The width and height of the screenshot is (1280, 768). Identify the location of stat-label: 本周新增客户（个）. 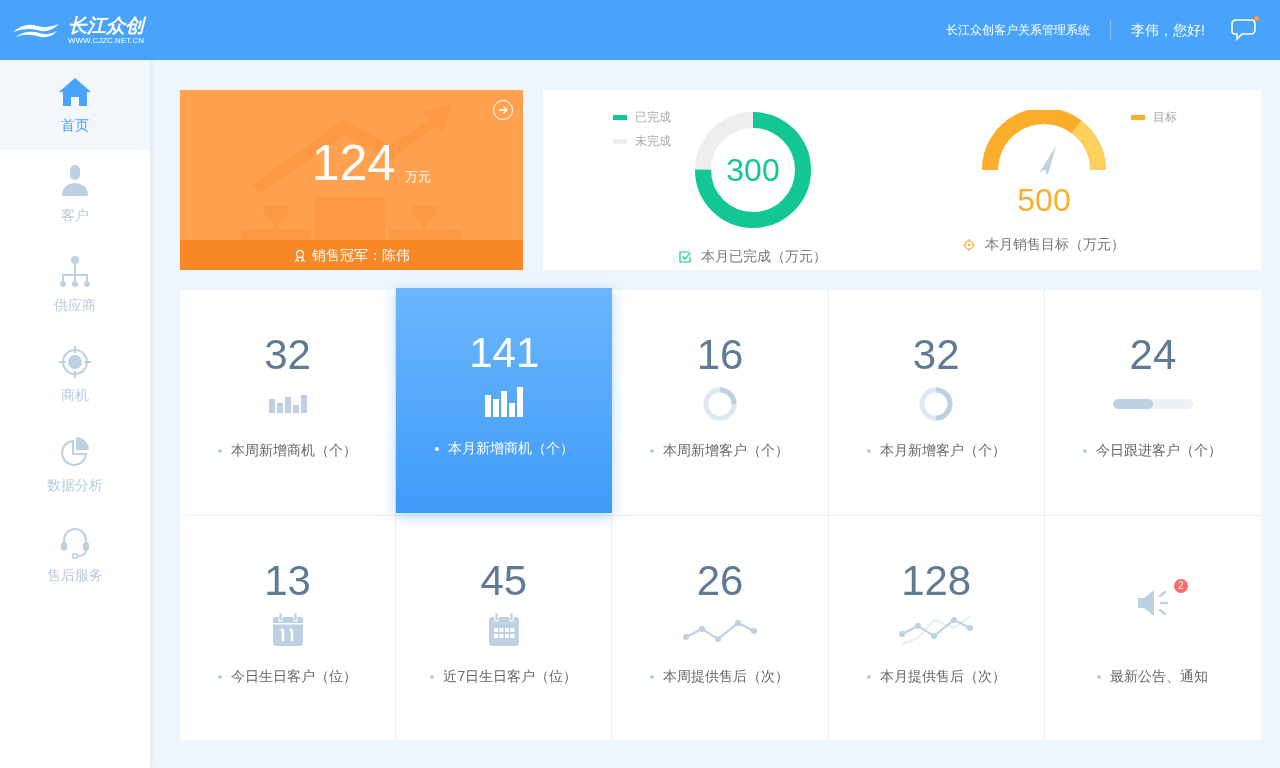
(726, 450).